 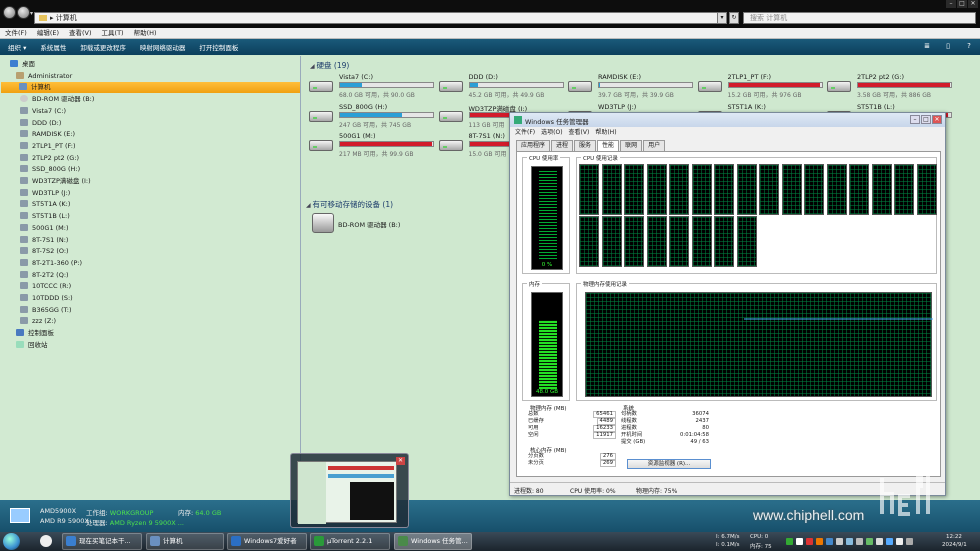 What do you see at coordinates (498, 87) in the screenshot?
I see `drive-item: DDD (D:) 45.2 GB 可用，共 49.9 GB` at bounding box center [498, 87].